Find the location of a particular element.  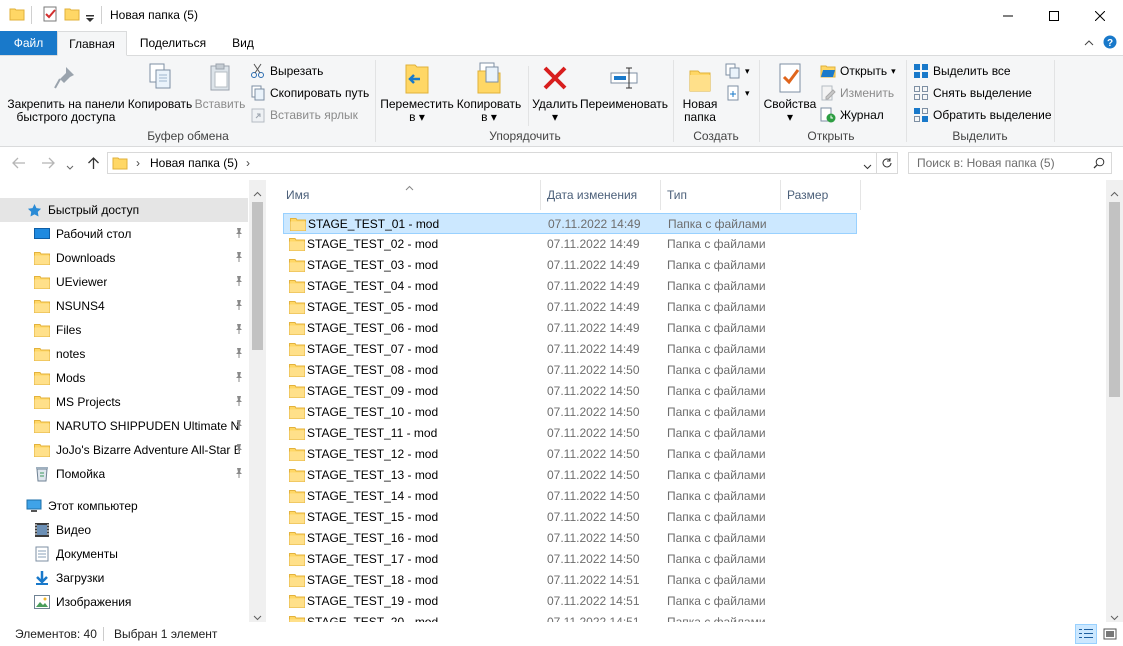

close-button is located at coordinates (1100, 15).